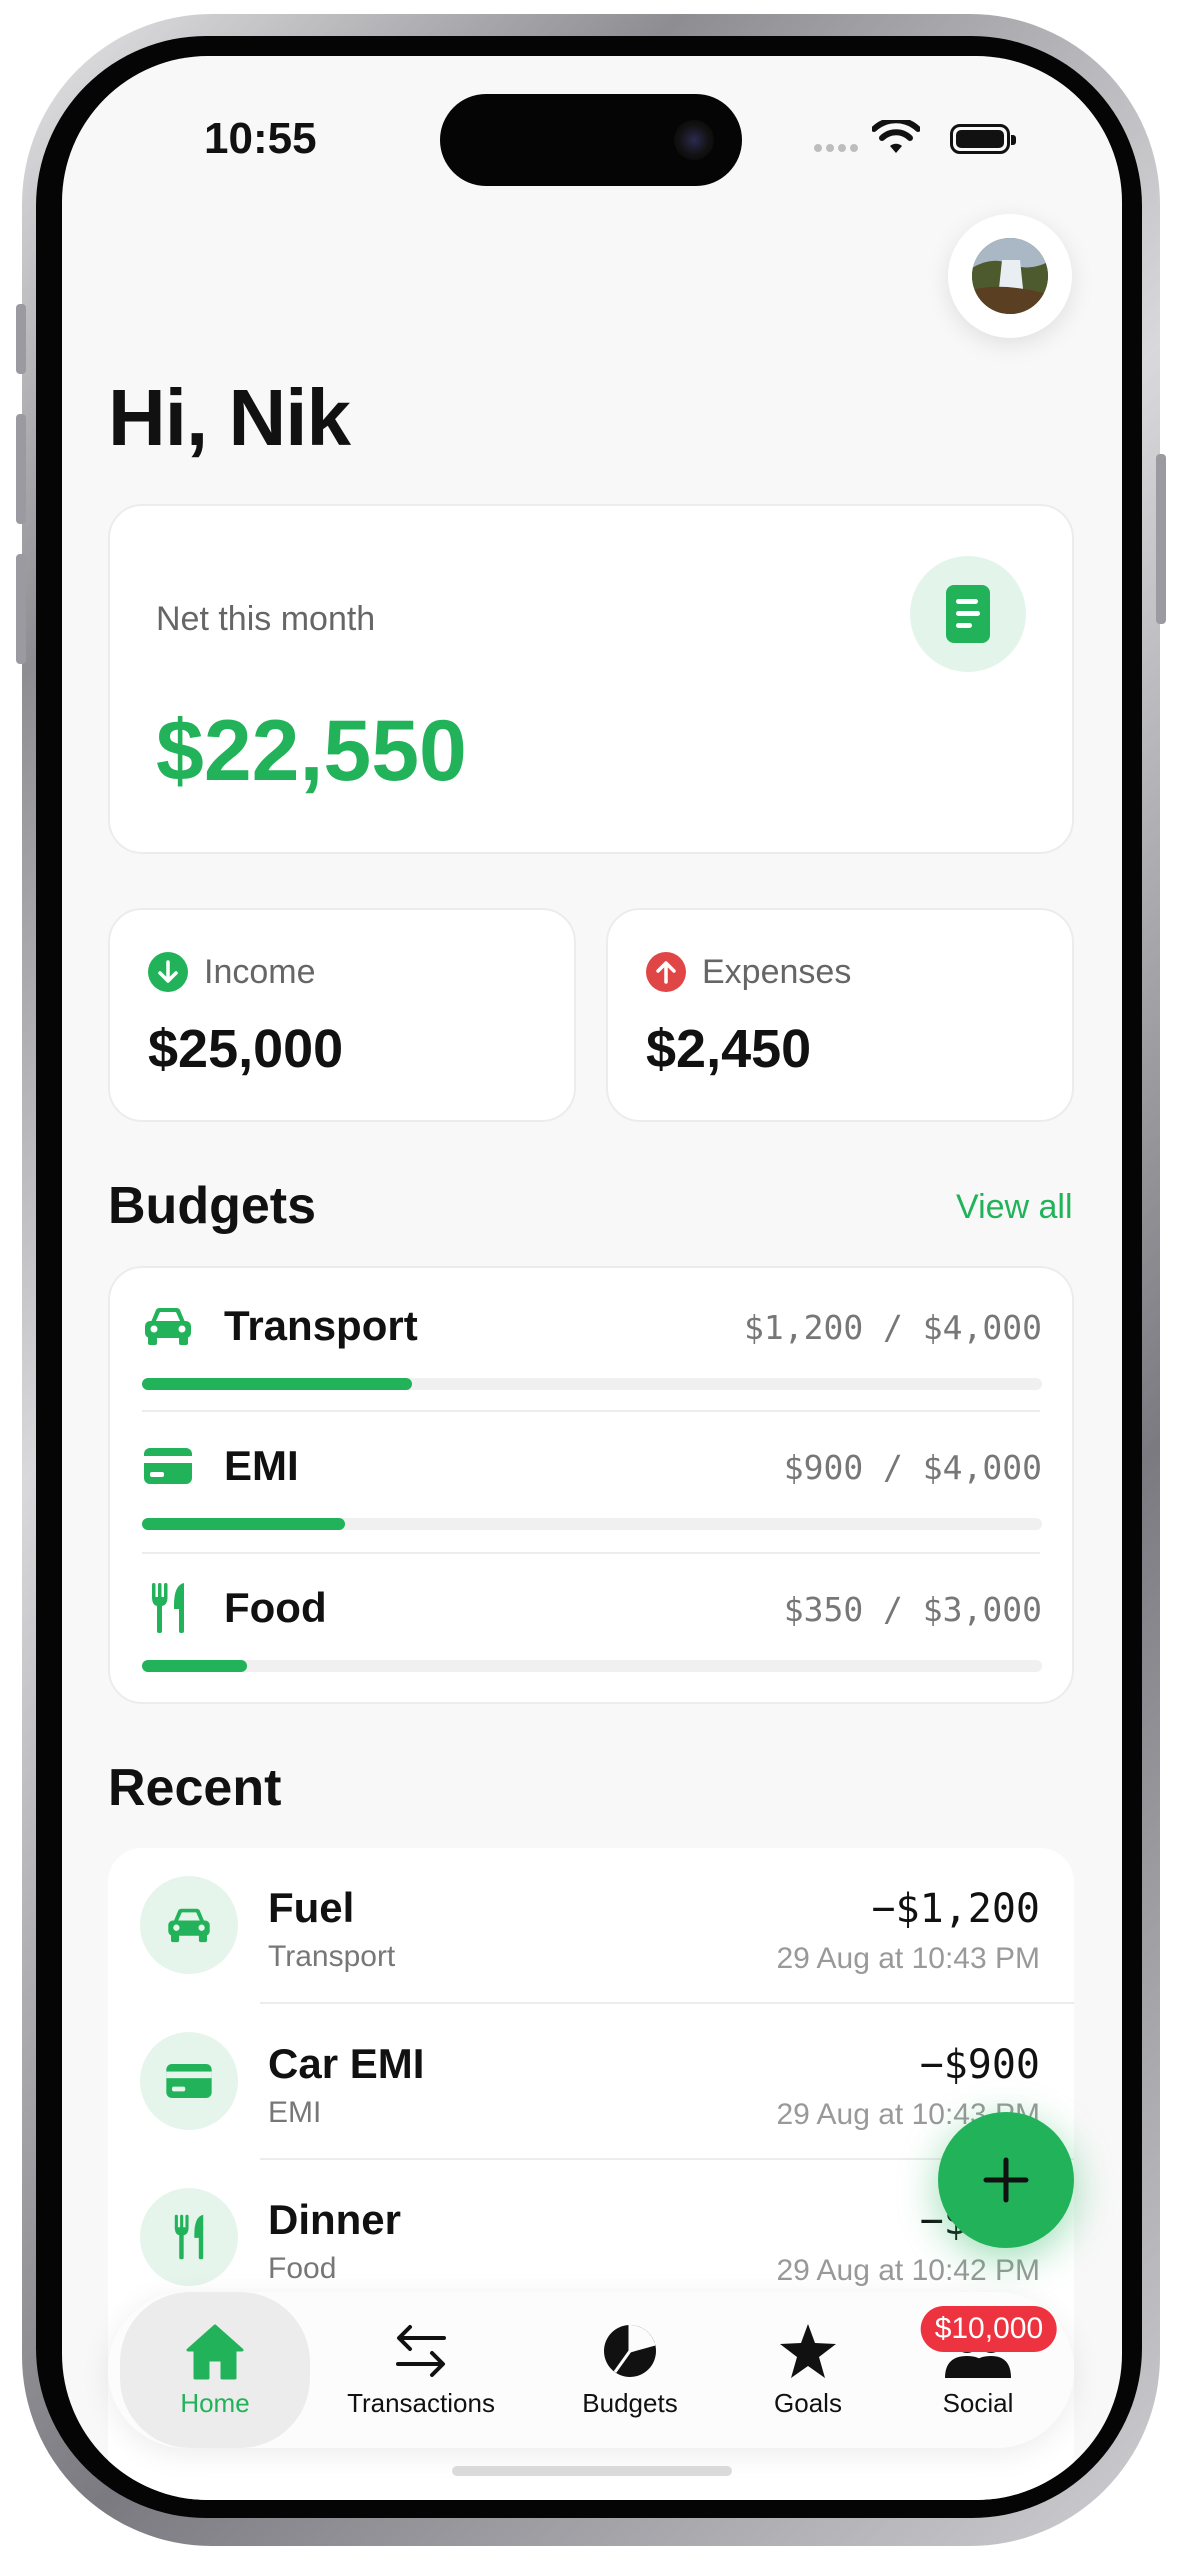  What do you see at coordinates (215, 2402) in the screenshot?
I see `tab-label: Home` at bounding box center [215, 2402].